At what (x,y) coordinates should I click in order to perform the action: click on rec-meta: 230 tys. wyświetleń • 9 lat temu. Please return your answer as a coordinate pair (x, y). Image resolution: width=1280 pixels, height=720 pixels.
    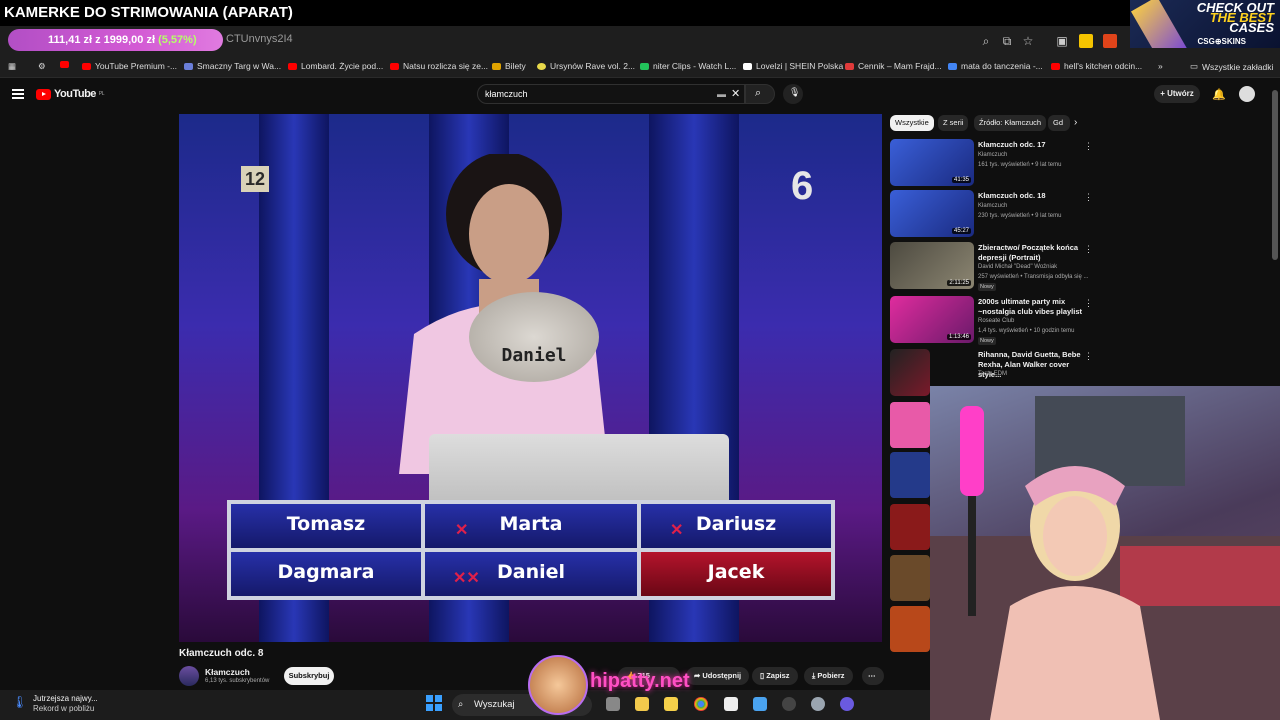
    Looking at the image, I should click on (1020, 216).